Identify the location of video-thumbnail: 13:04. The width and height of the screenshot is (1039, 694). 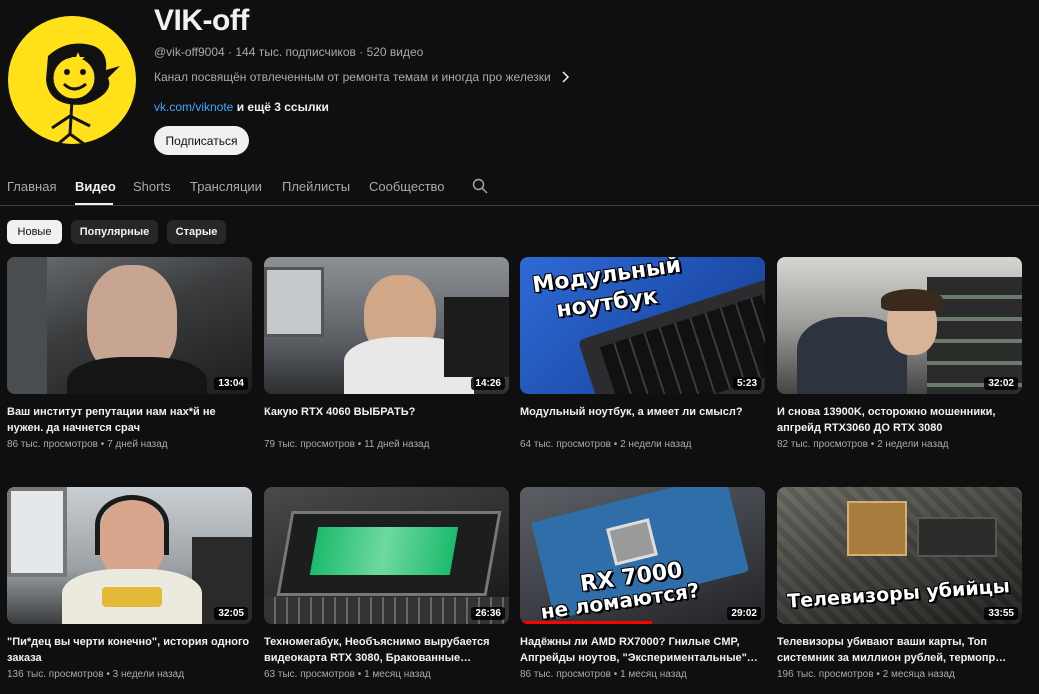
(129, 325).